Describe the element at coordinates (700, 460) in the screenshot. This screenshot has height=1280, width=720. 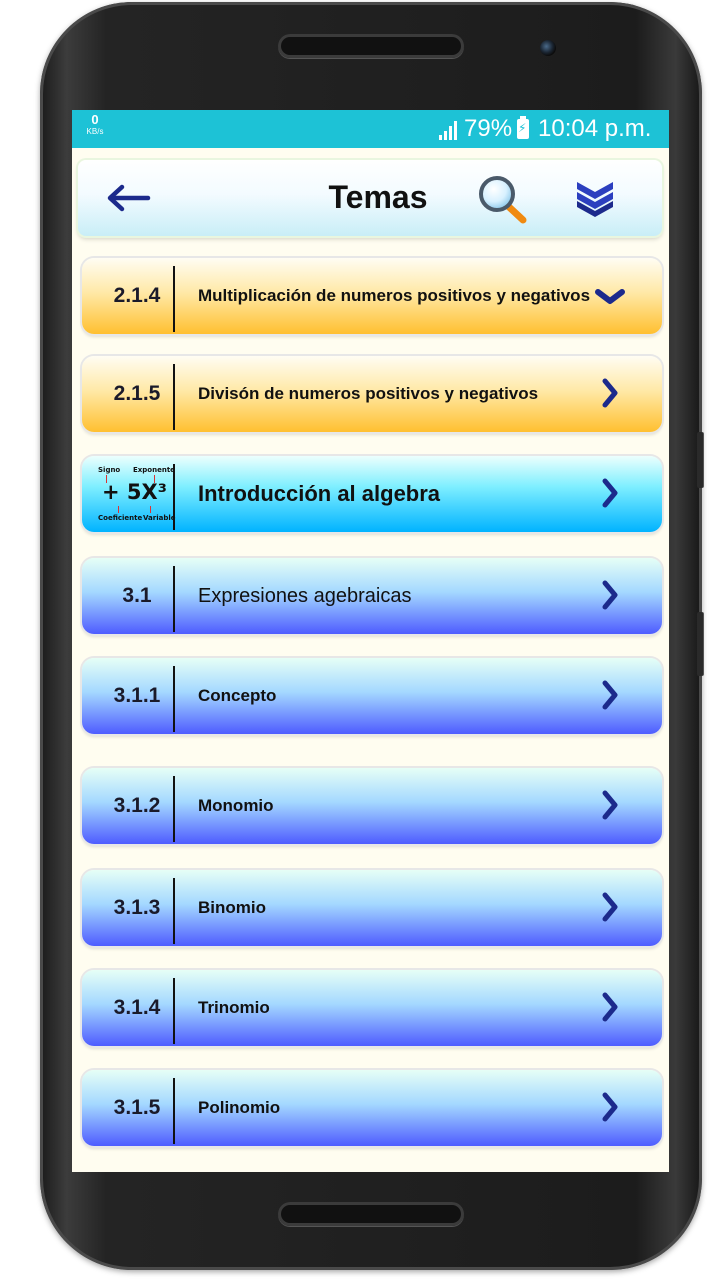
I see `volume-button` at that location.